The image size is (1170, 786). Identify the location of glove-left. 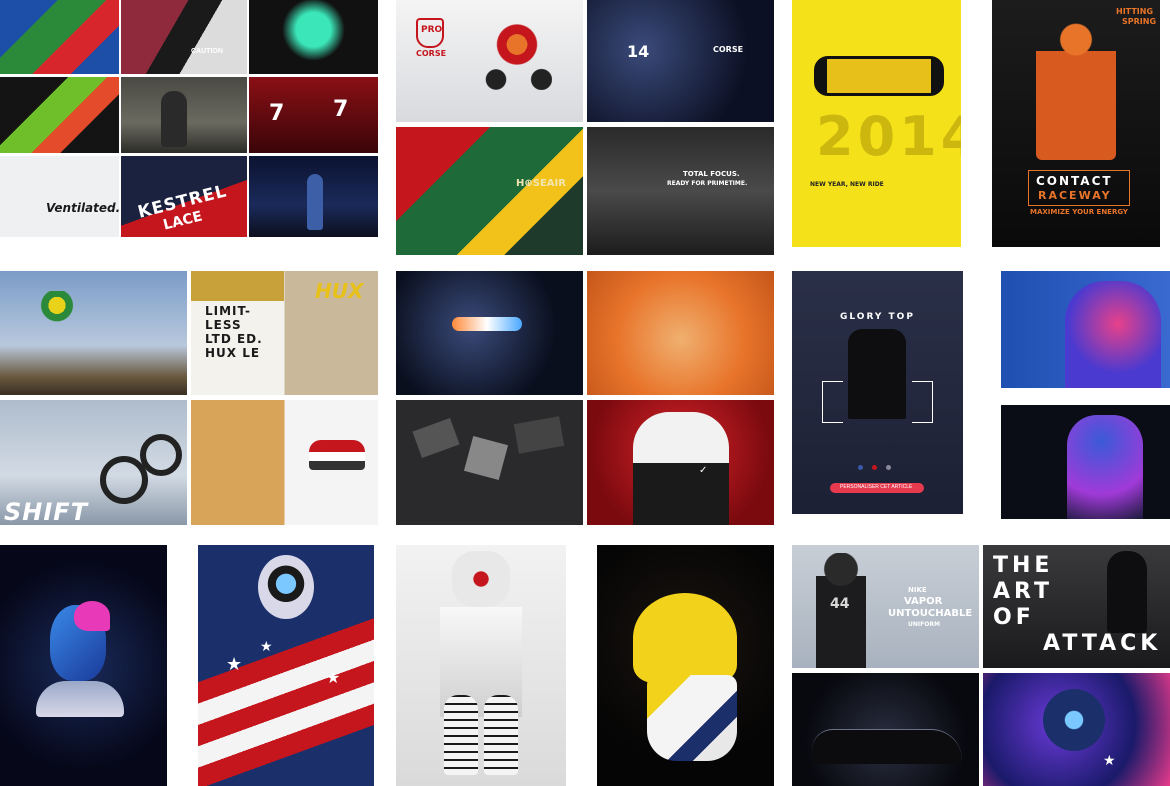
(461, 735).